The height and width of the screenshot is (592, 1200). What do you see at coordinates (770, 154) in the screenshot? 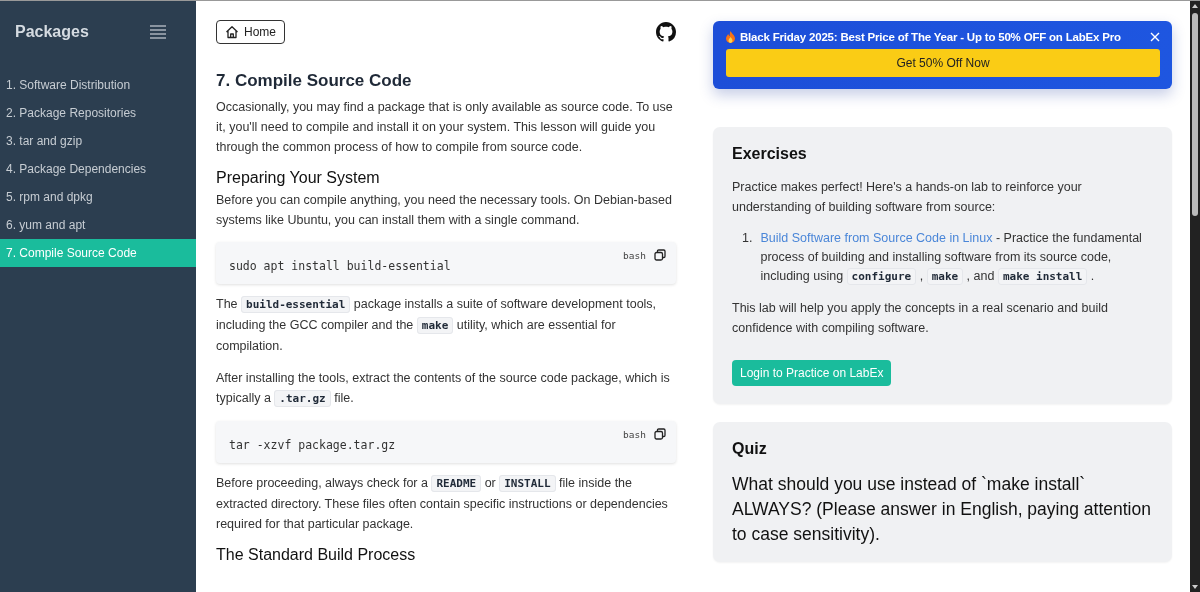
I see `card-title: Exercises` at bounding box center [770, 154].